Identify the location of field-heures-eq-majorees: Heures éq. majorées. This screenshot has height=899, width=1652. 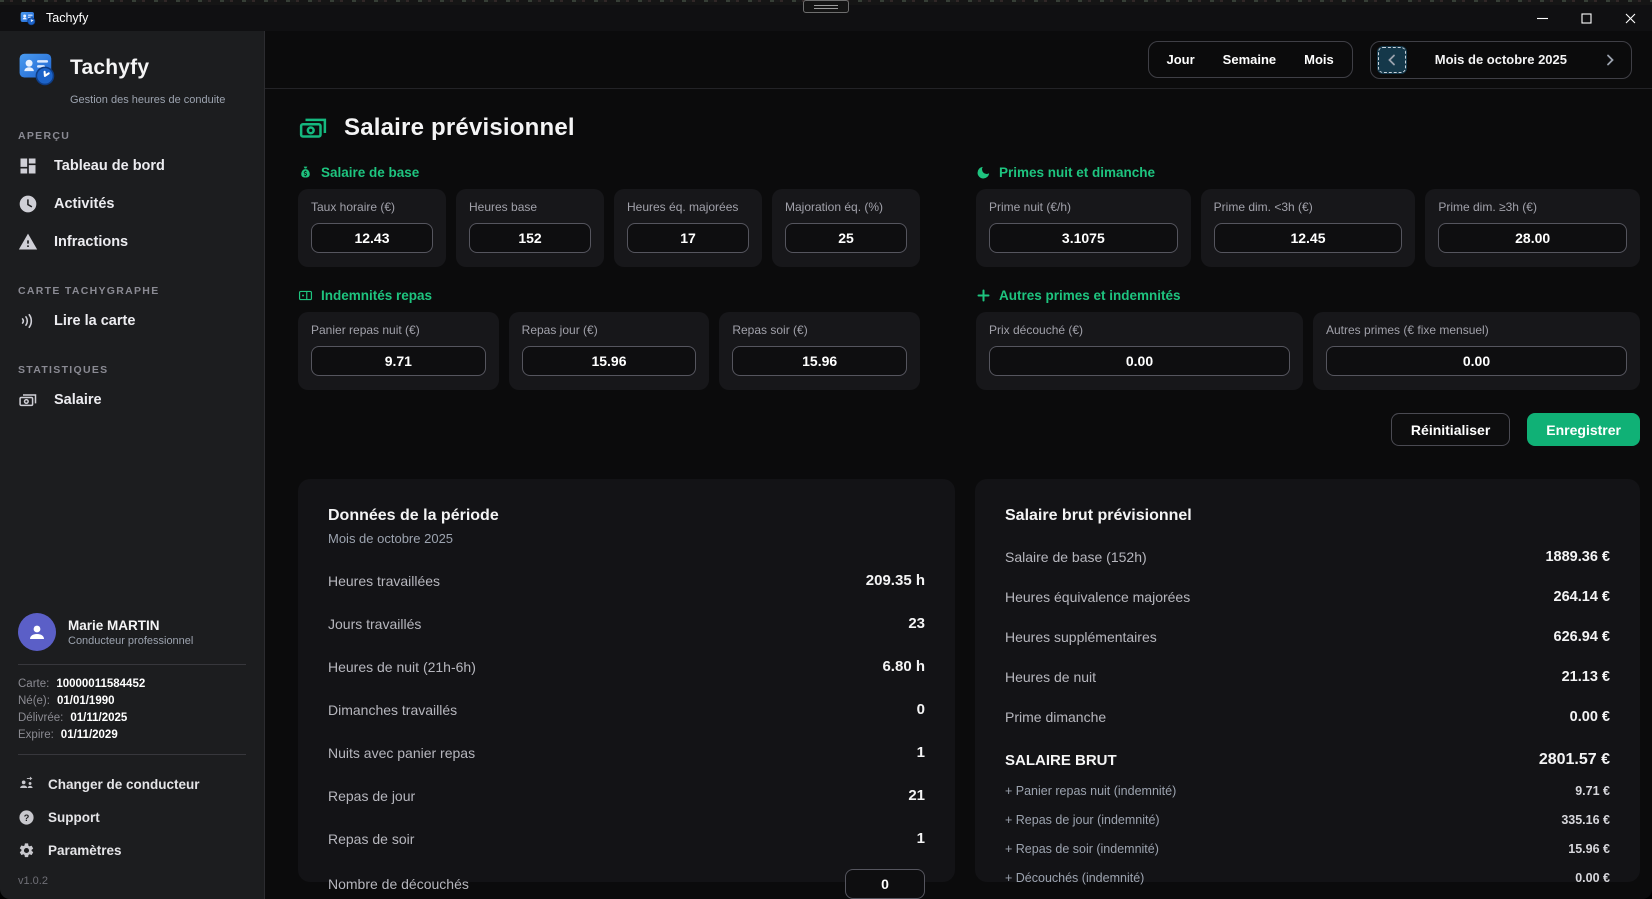
(688, 228).